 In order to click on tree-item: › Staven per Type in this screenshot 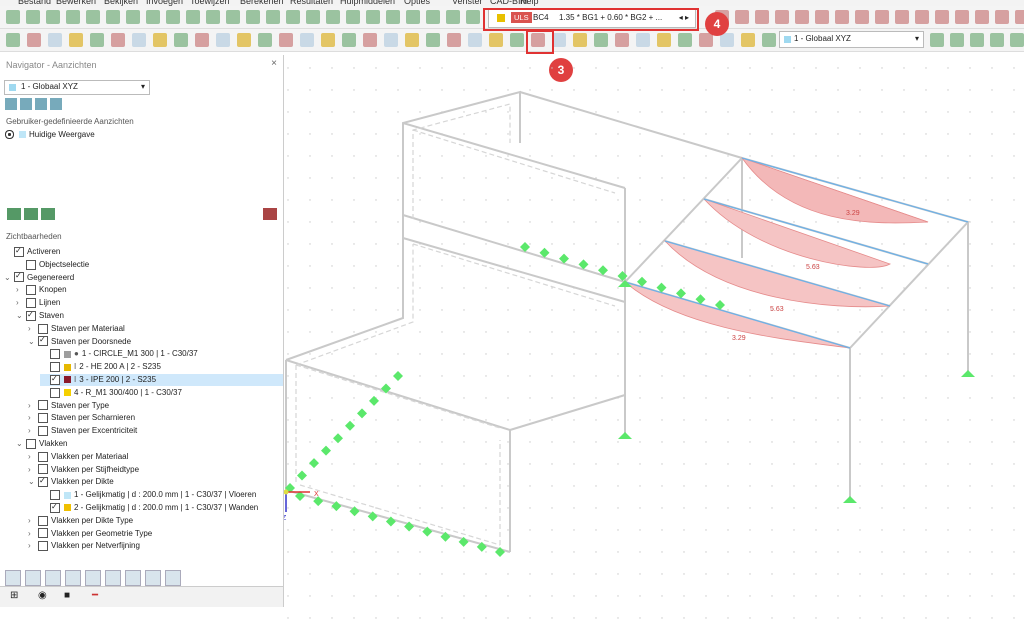, I will do `click(68, 406)`.